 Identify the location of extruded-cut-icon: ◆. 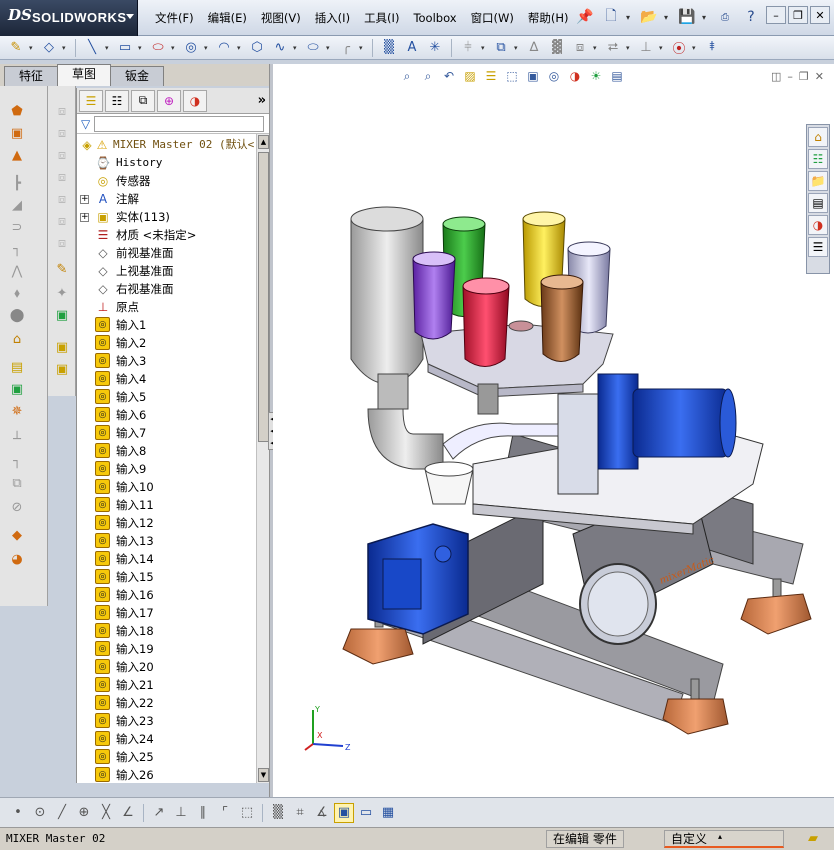
(17, 536).